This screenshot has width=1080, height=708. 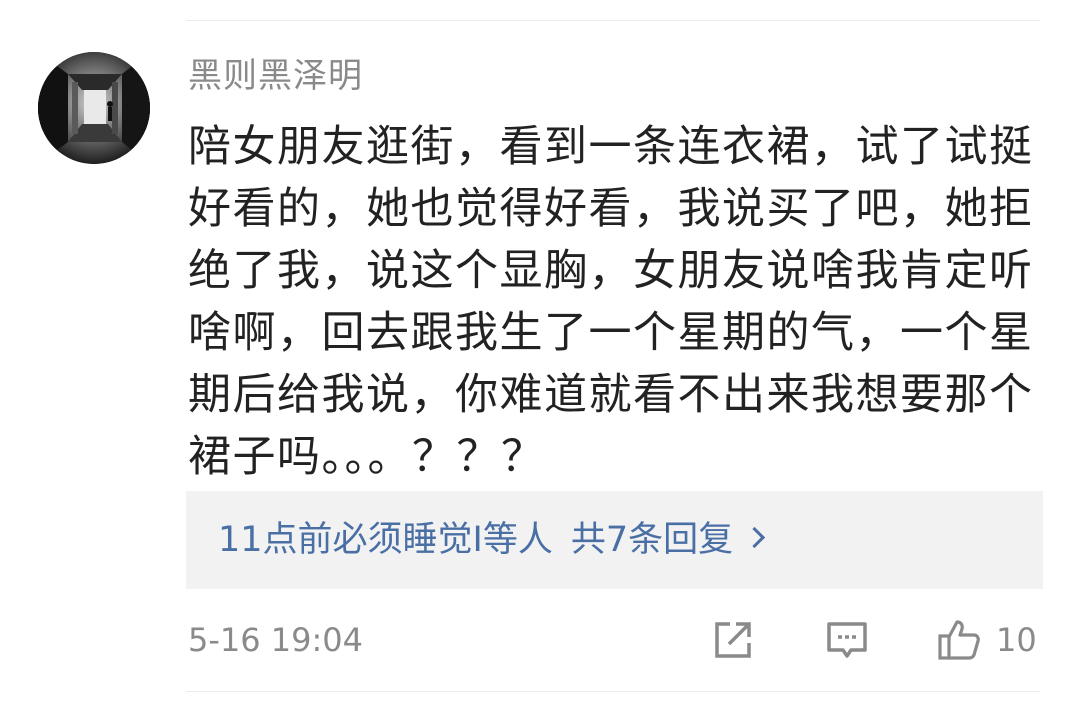 I want to click on comment-button, so click(x=847, y=640).